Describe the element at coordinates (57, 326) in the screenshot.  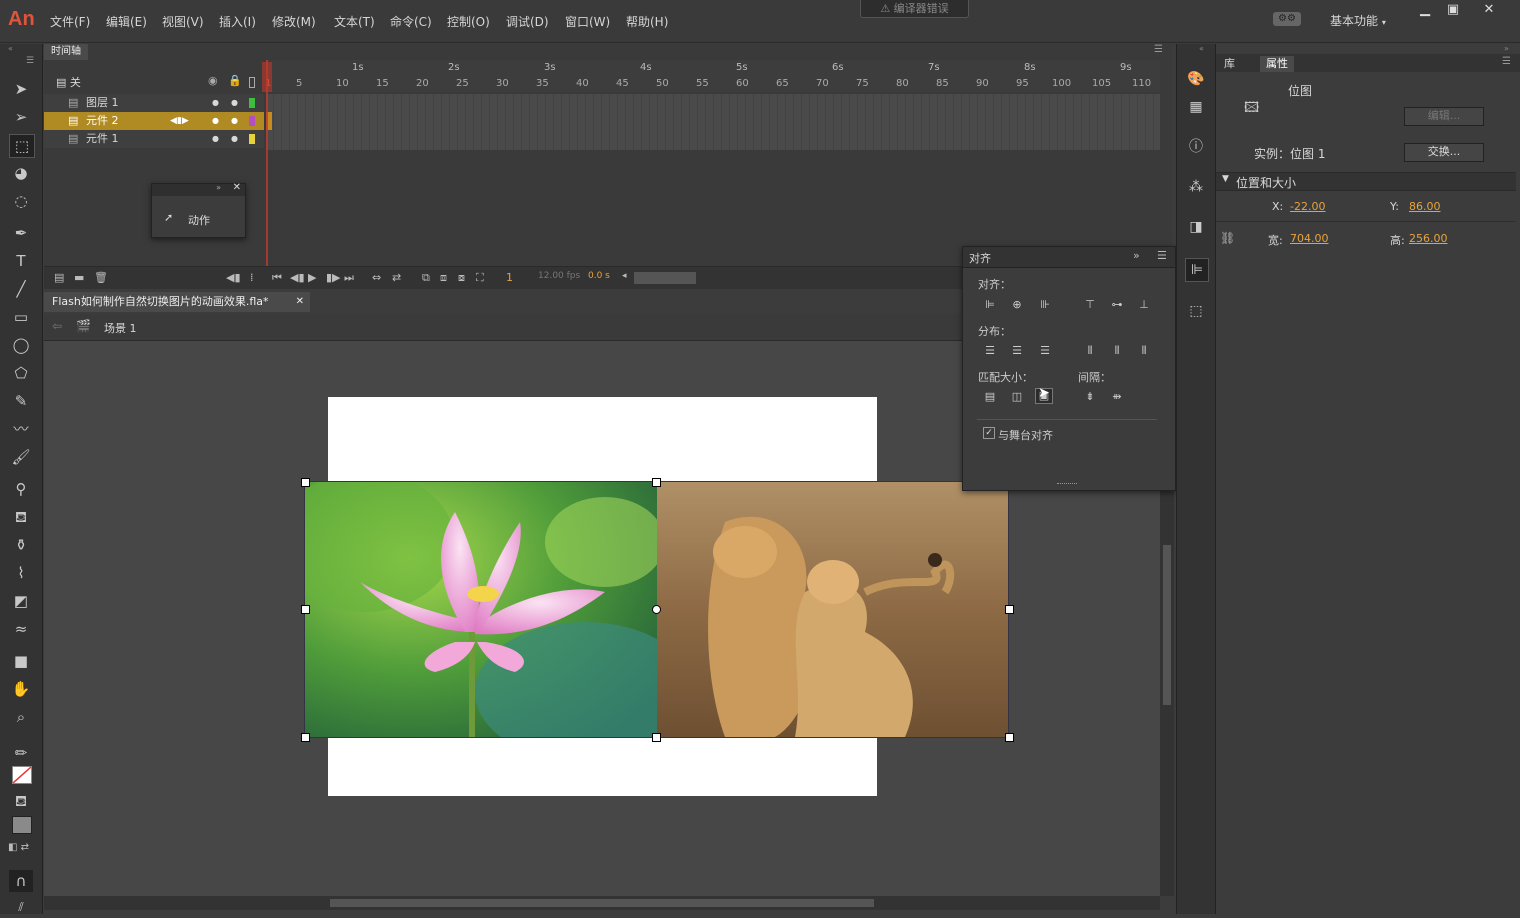
I see `back-arrow-icon: ⇦` at that location.